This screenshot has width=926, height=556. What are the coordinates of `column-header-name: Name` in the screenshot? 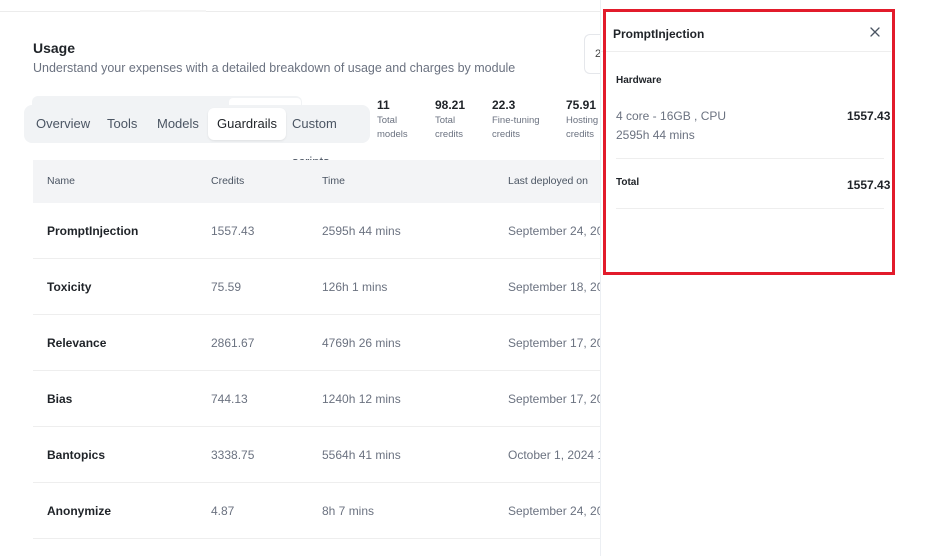 It's located at (61, 181).